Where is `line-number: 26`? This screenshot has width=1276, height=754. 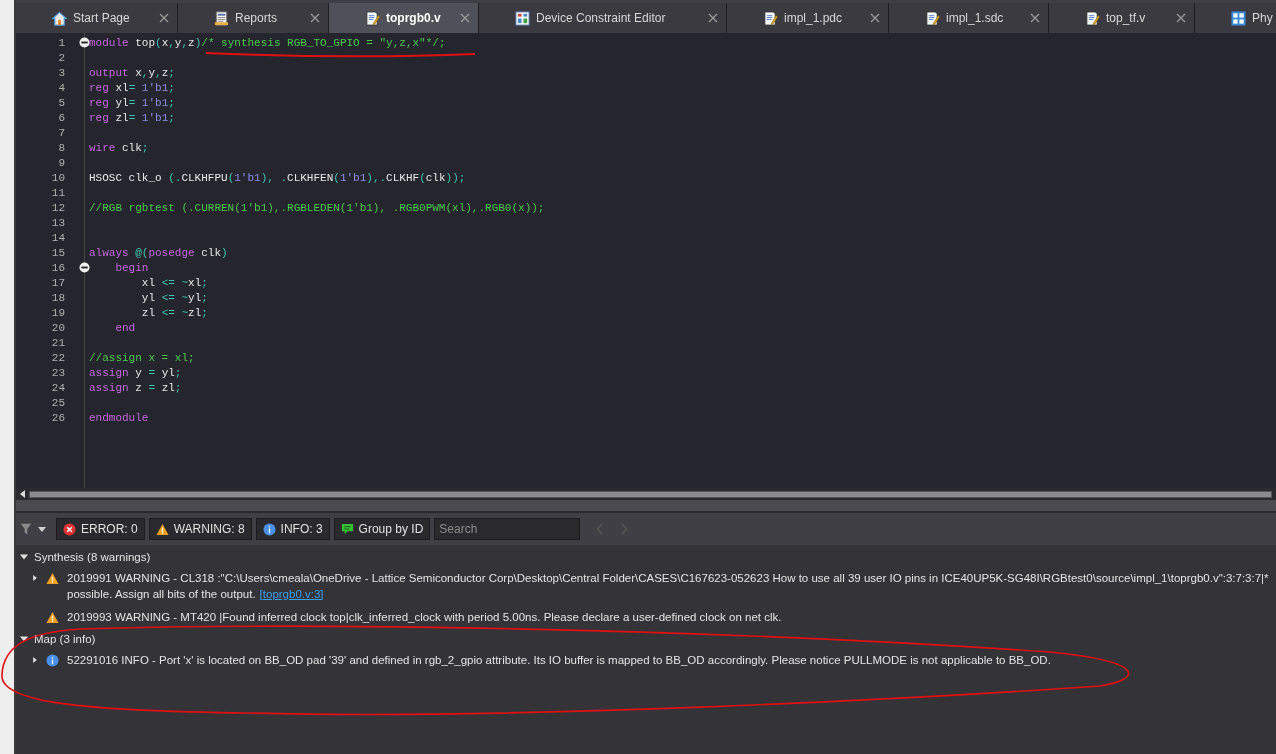 line-number: 26 is located at coordinates (58, 417).